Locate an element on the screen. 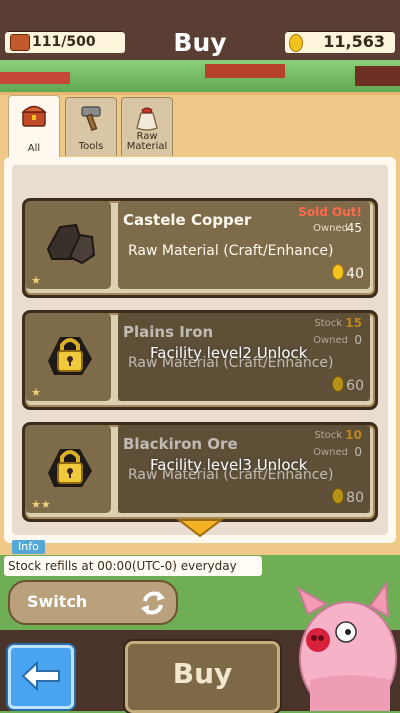  back-button is located at coordinates (41, 677).